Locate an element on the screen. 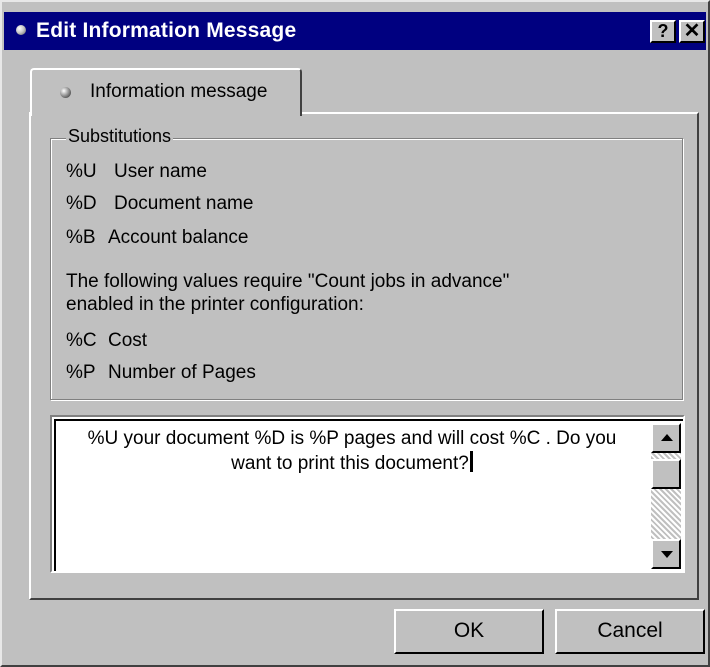 The width and height of the screenshot is (710, 667). scroll-down-button is located at coordinates (666, 554).